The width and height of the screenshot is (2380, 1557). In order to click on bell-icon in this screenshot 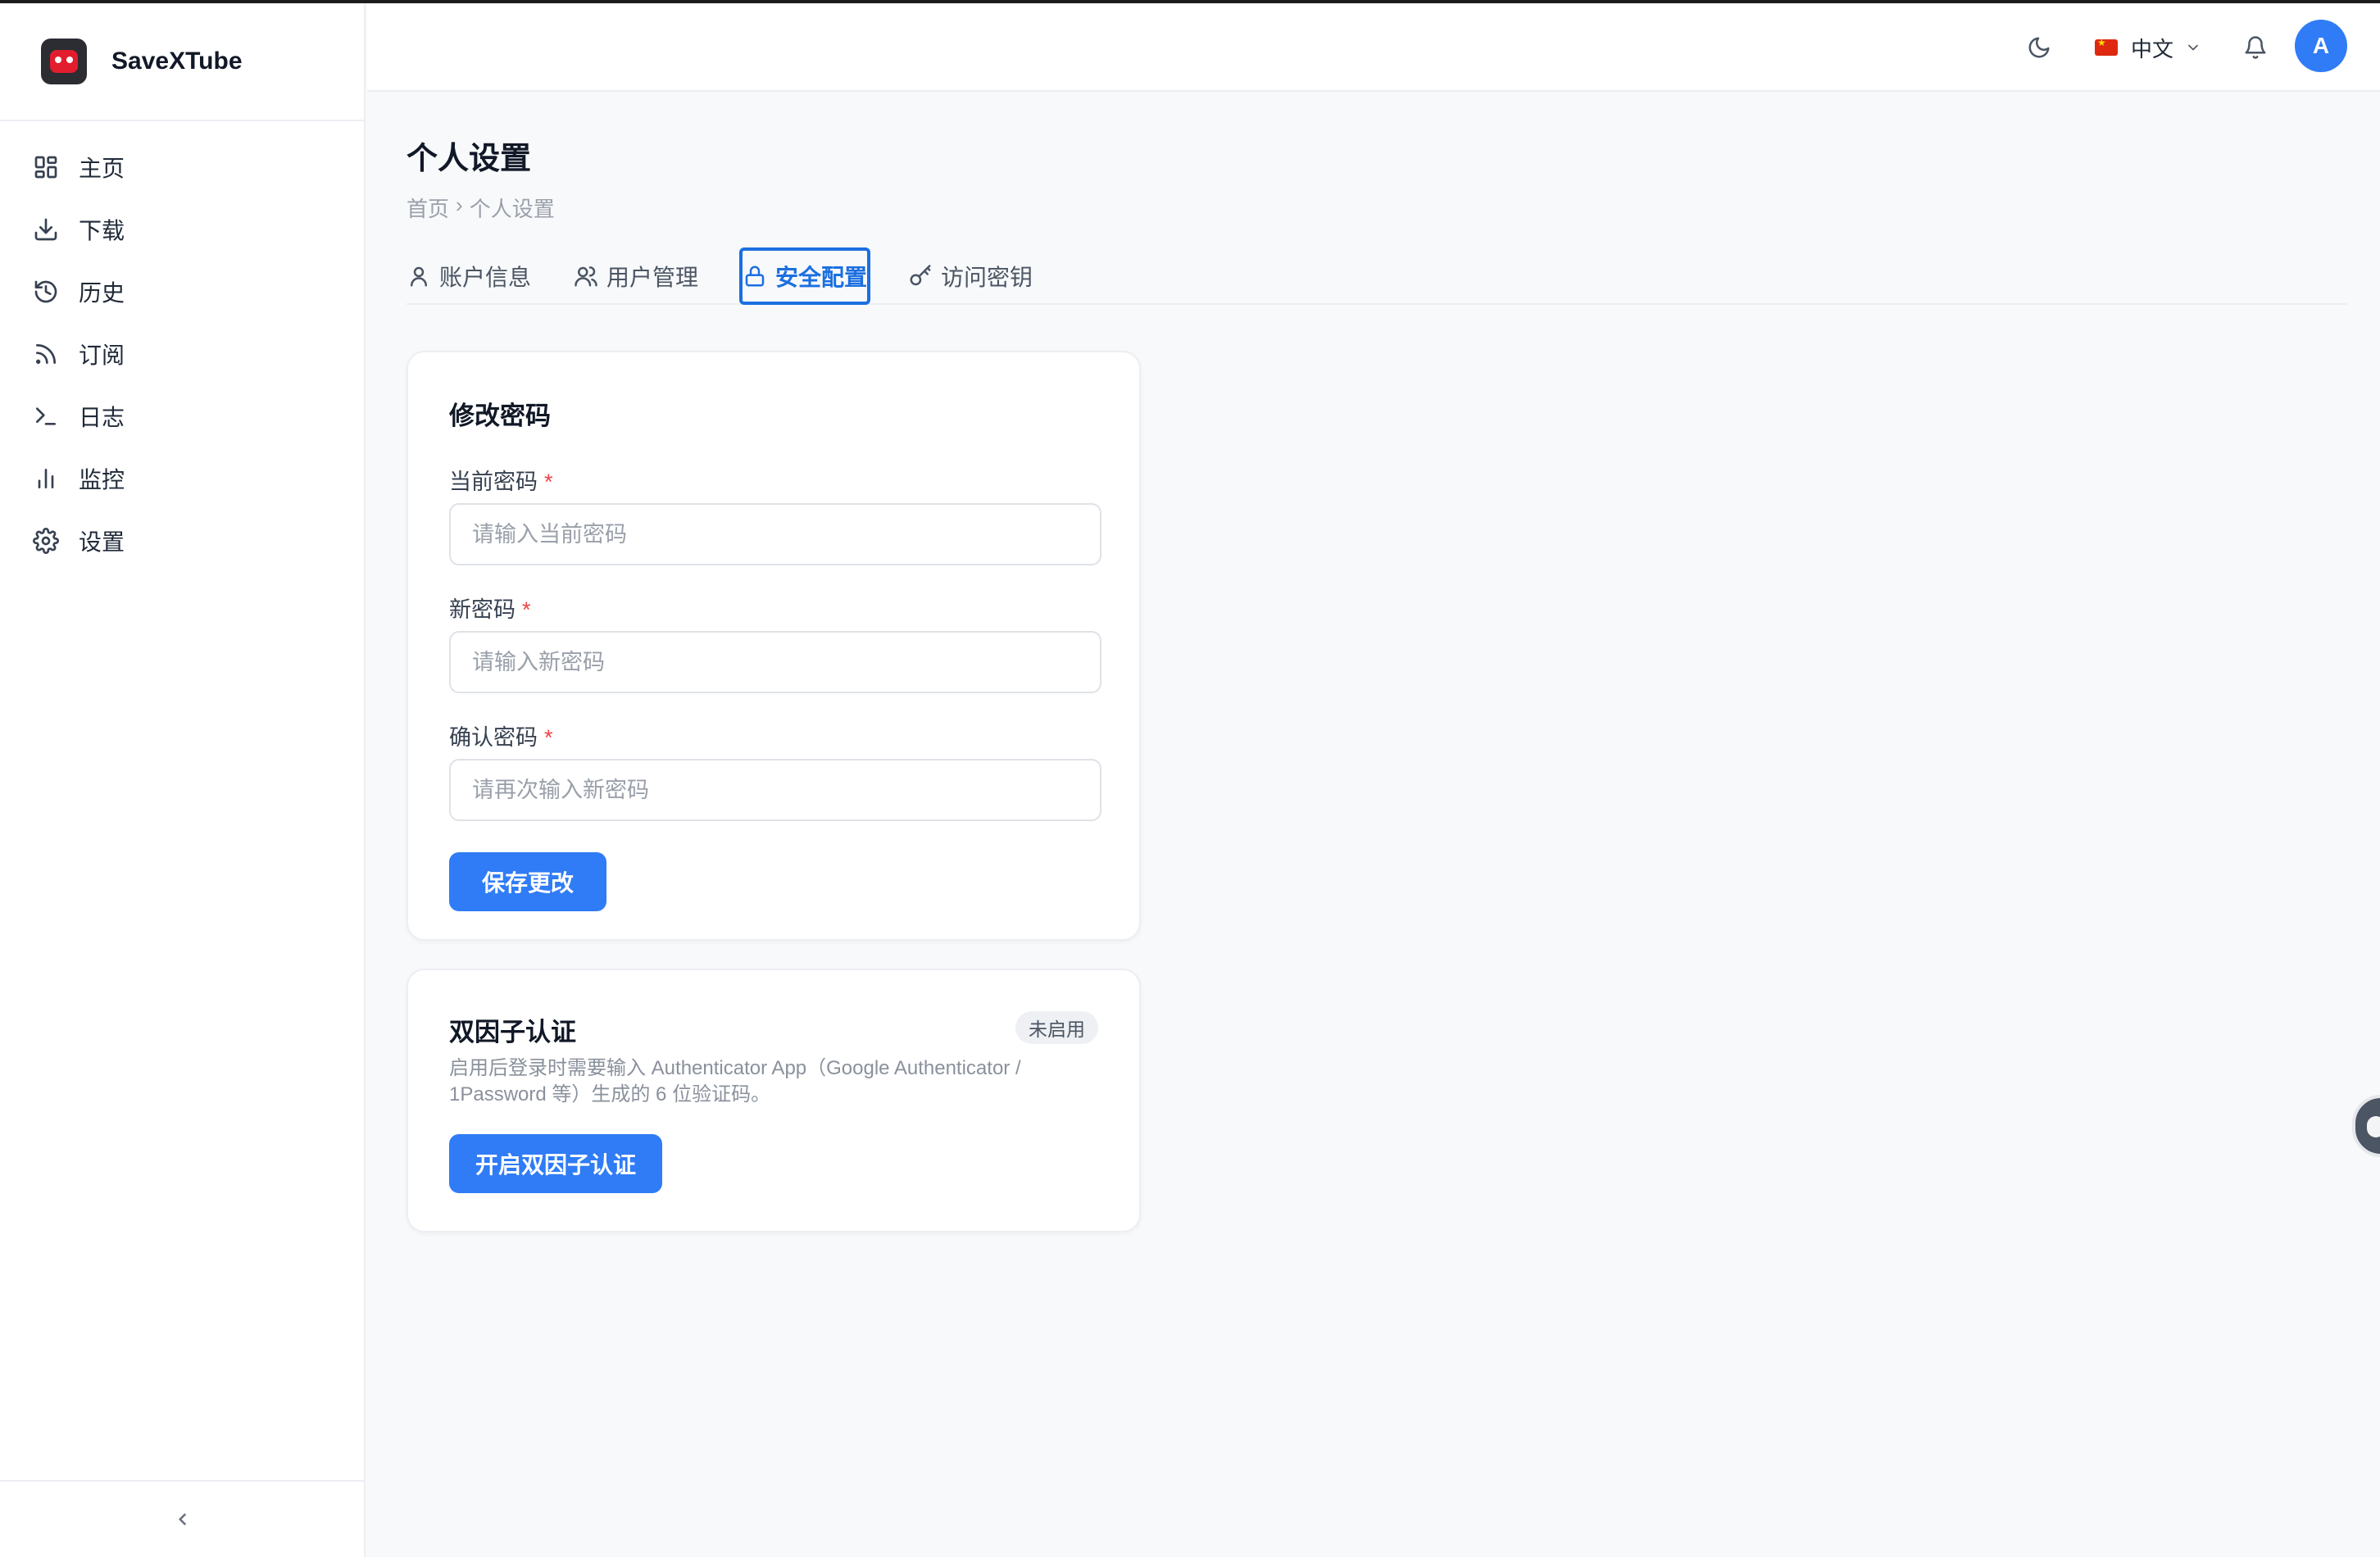, I will do `click(2256, 48)`.